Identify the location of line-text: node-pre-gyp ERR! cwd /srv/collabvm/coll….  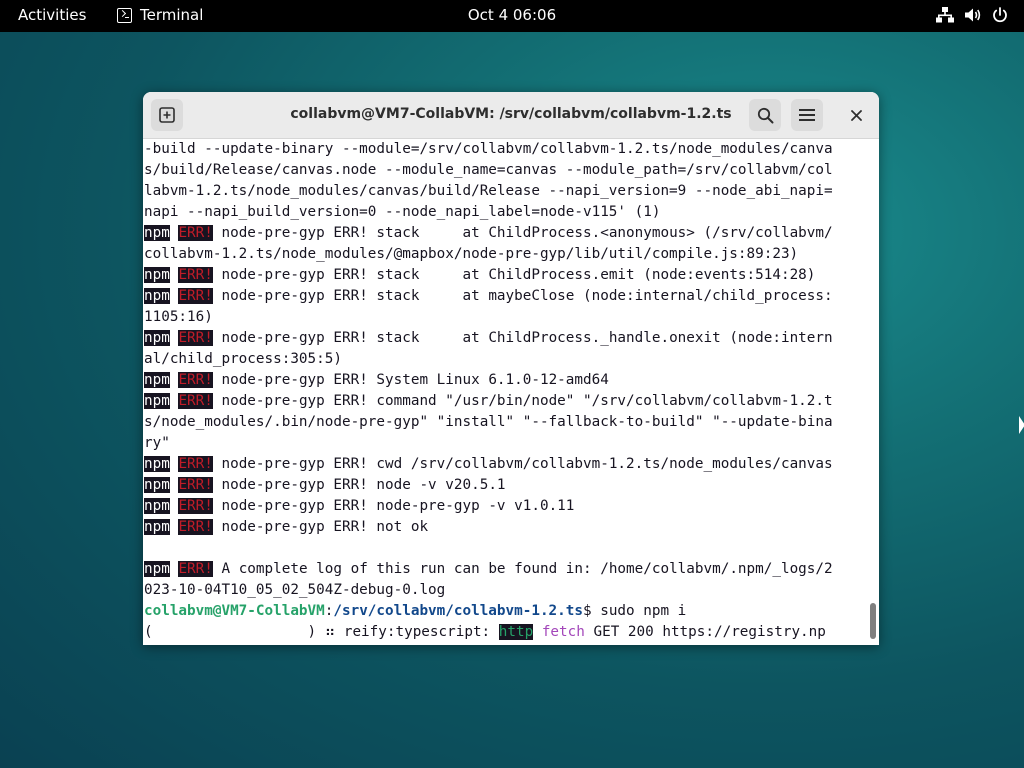
(522, 464).